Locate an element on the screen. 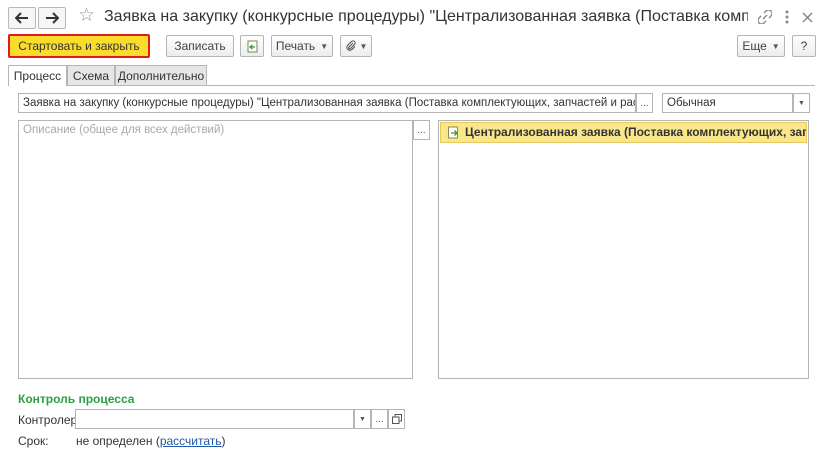 The width and height of the screenshot is (823, 459). save-button: Записать is located at coordinates (200, 46).